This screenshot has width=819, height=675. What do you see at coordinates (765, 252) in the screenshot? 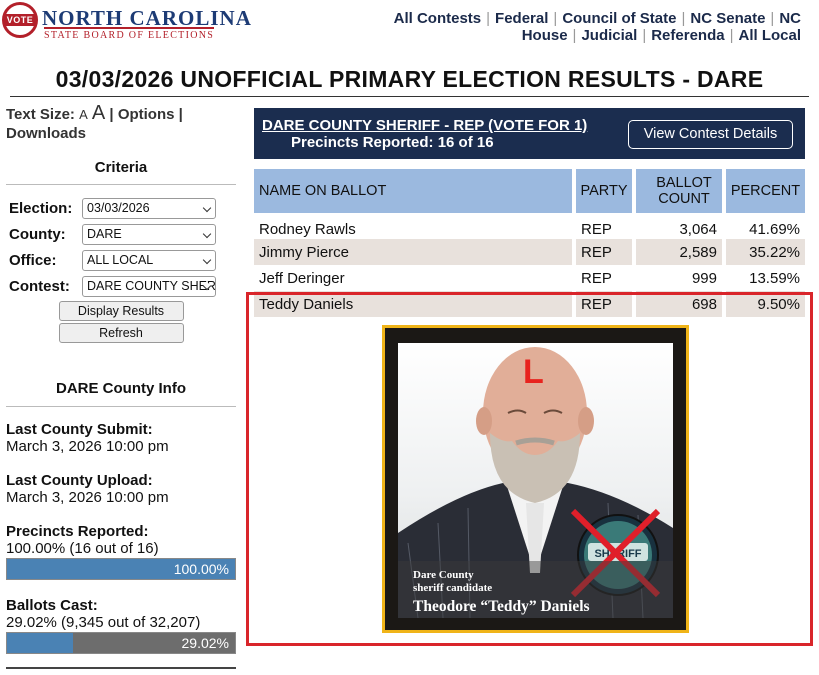
I see `candidate-percent: 35.22%` at bounding box center [765, 252].